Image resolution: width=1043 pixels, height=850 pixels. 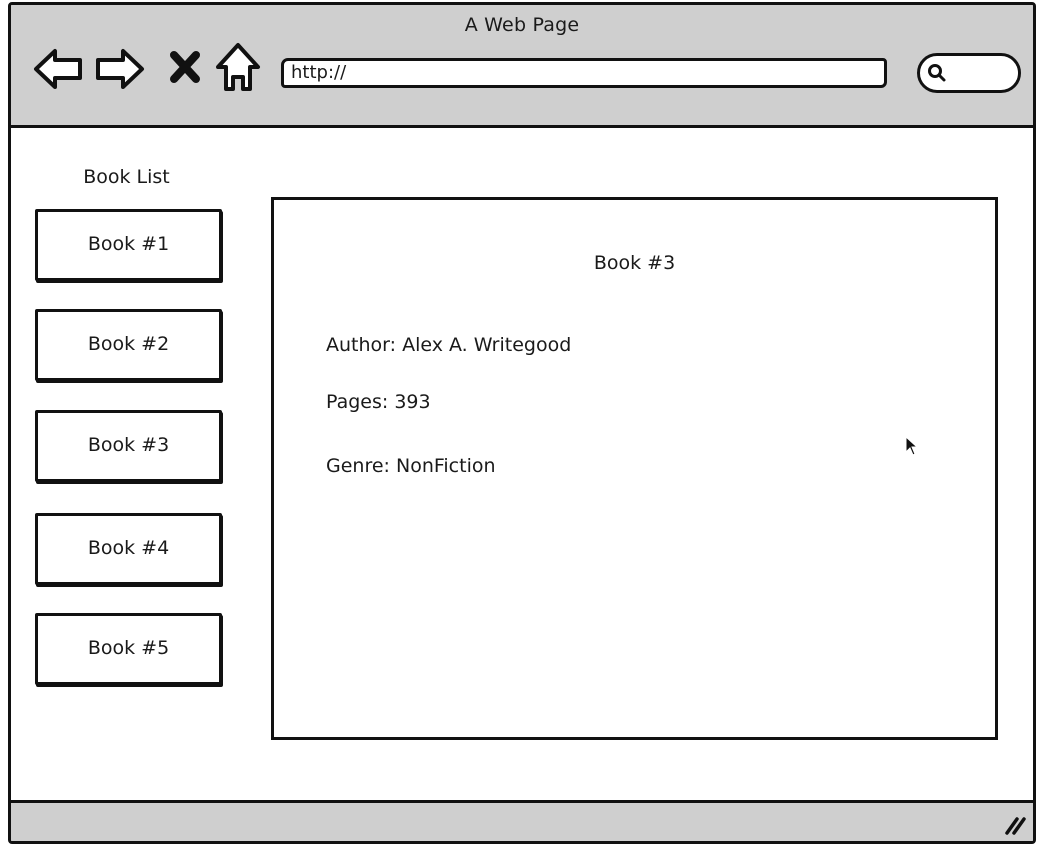 What do you see at coordinates (969, 73) in the screenshot?
I see `search-input` at bounding box center [969, 73].